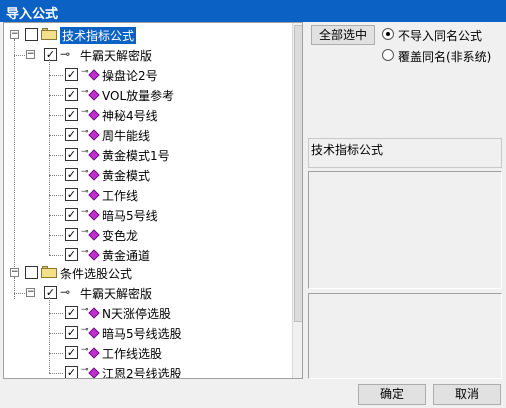 This screenshot has width=506, height=408. What do you see at coordinates (126, 135) in the screenshot?
I see `formula-item-label: 周牛能线` at bounding box center [126, 135].